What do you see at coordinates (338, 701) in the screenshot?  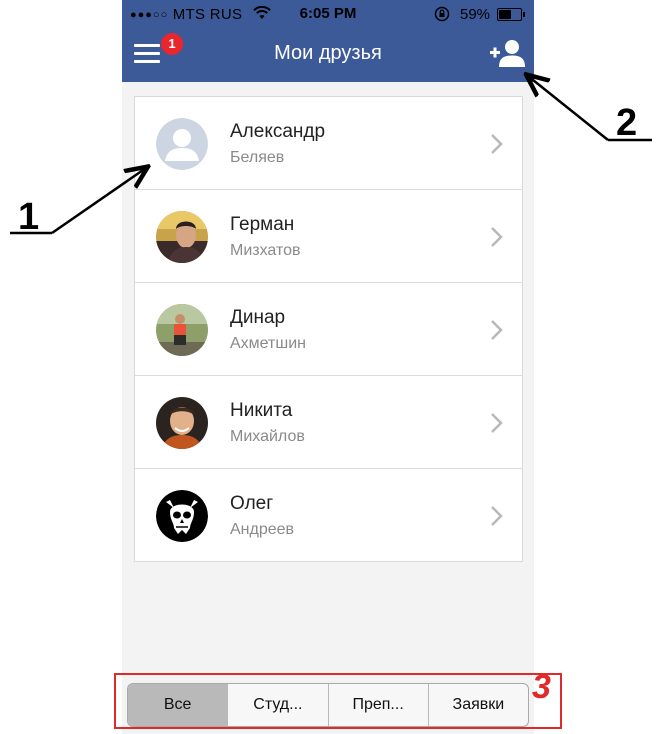 I see `annotation-highlight-box` at bounding box center [338, 701].